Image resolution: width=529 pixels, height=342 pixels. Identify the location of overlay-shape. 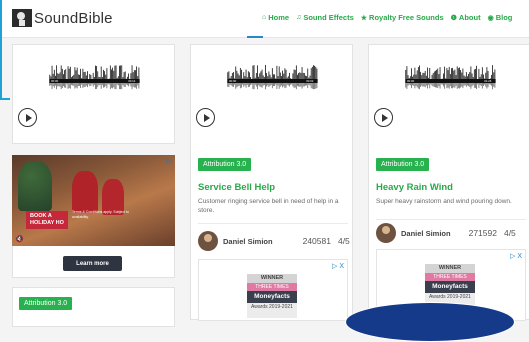
(430, 322).